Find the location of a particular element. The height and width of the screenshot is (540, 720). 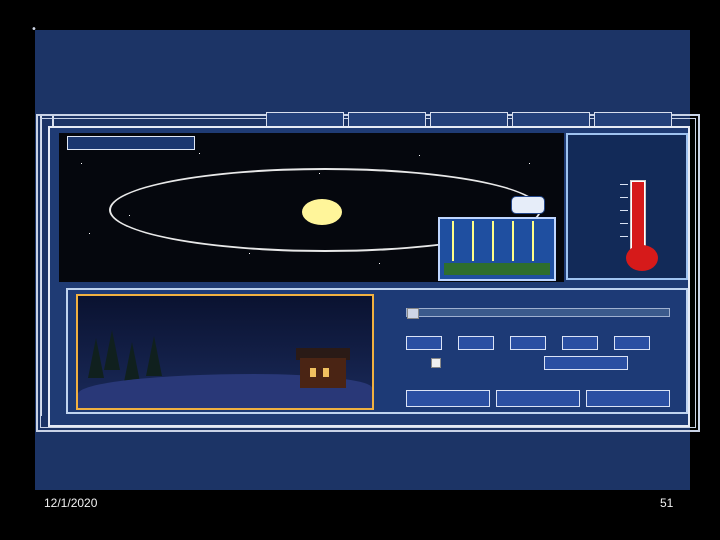

thermometer-bulb is located at coordinates (642, 258).